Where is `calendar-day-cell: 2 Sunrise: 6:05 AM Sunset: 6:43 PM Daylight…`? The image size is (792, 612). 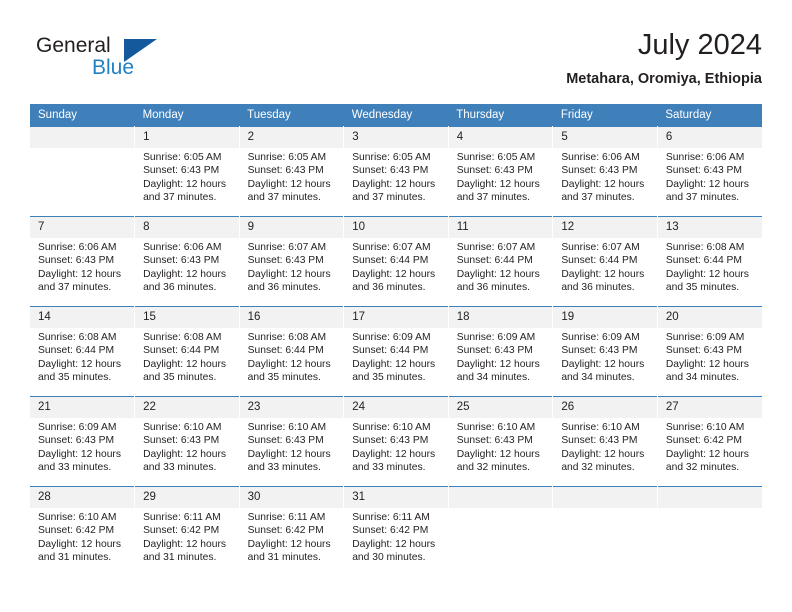 calendar-day-cell: 2 Sunrise: 6:05 AM Sunset: 6:43 PM Daylight… is located at coordinates (292, 171).